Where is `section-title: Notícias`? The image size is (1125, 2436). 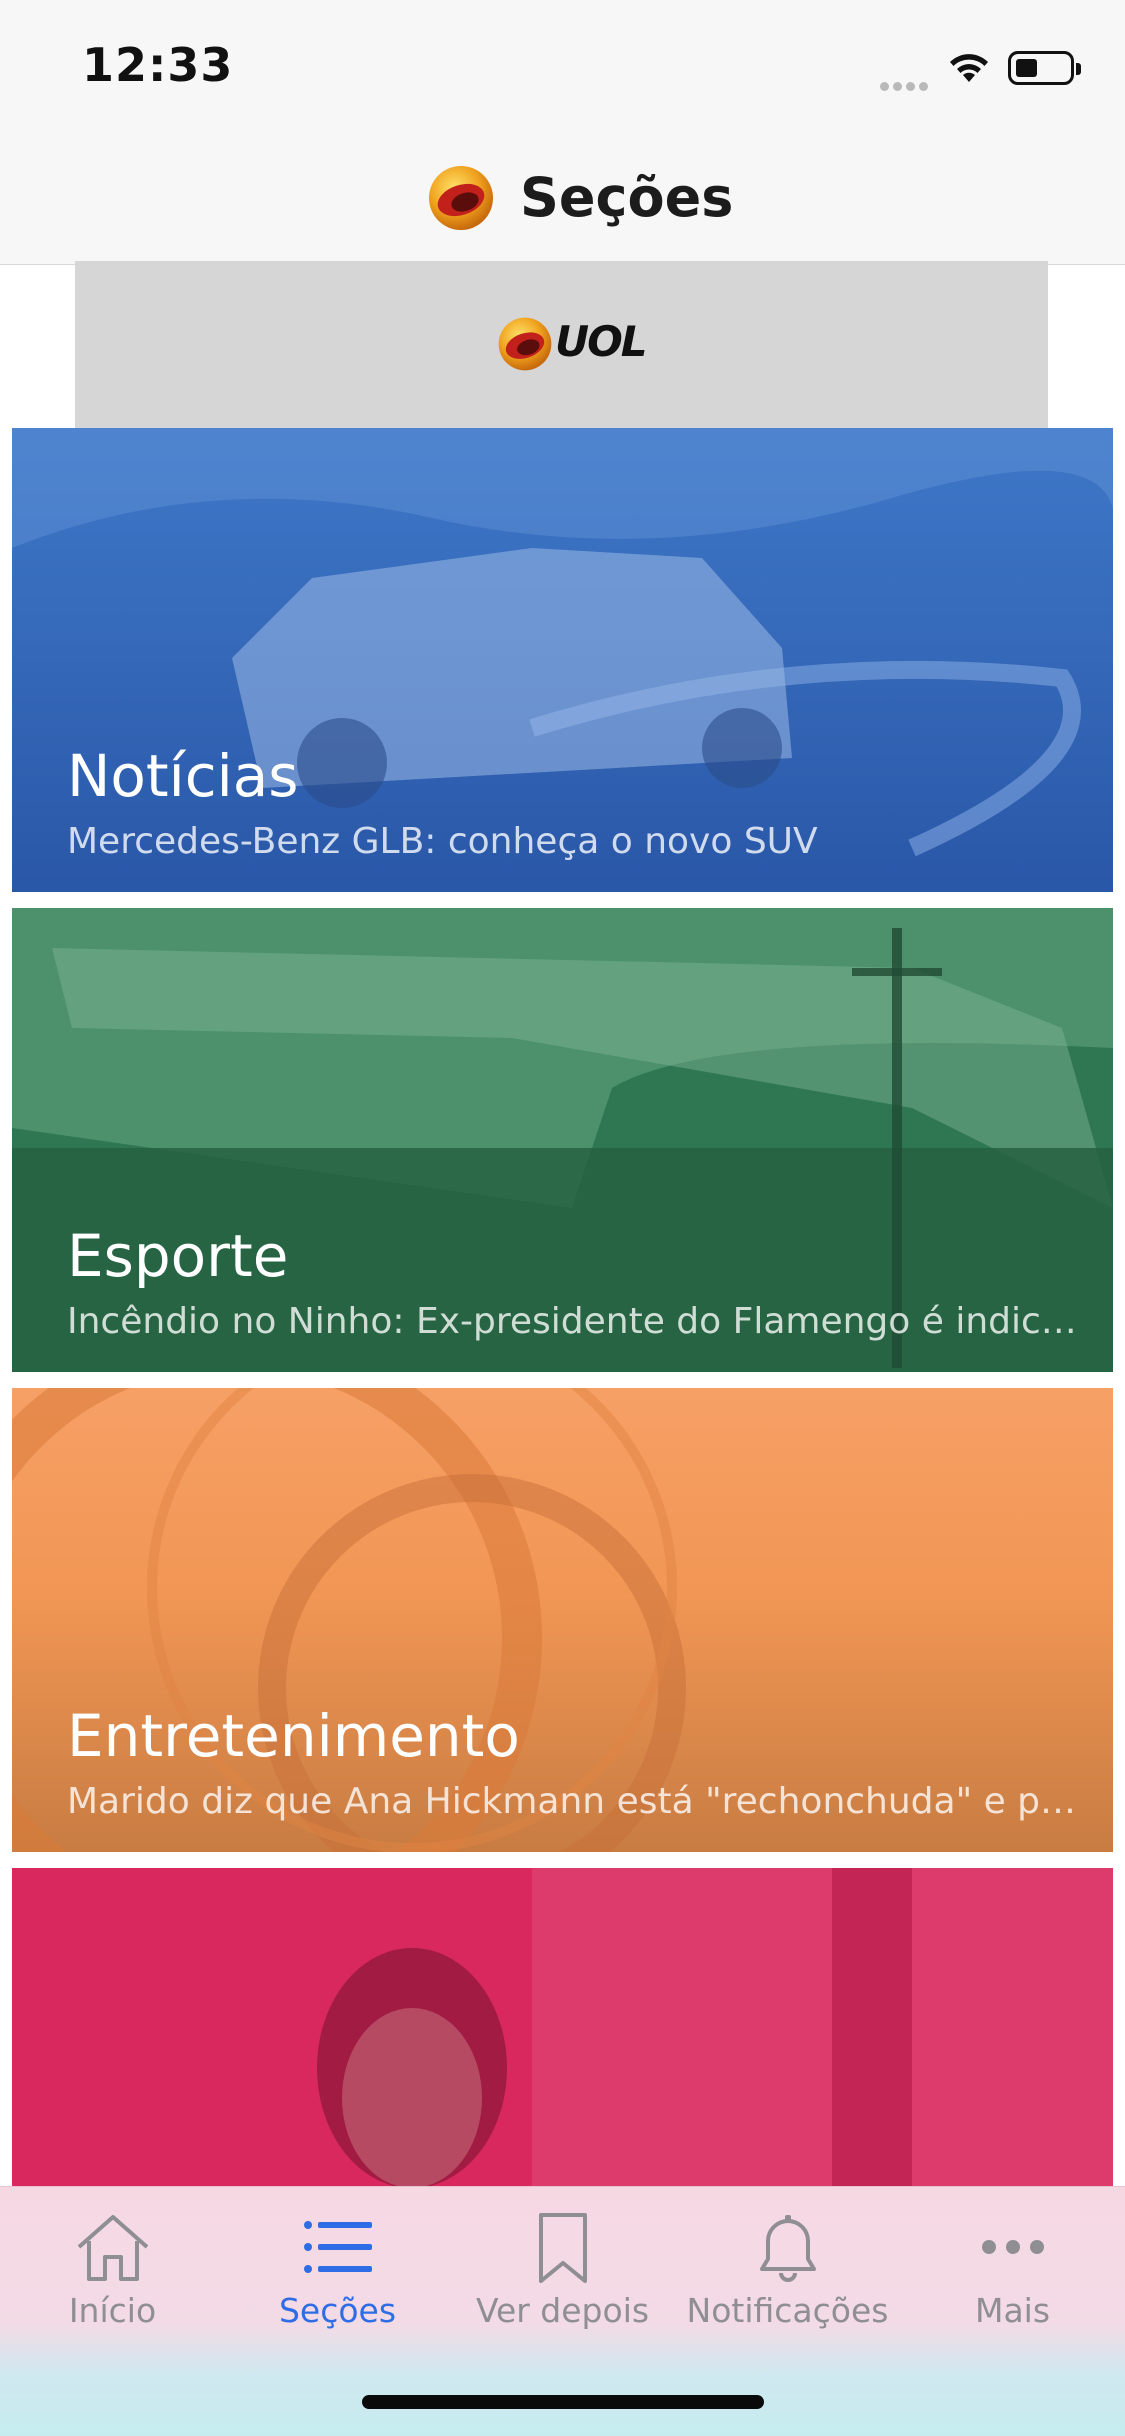
section-title: Notícias is located at coordinates (183, 776).